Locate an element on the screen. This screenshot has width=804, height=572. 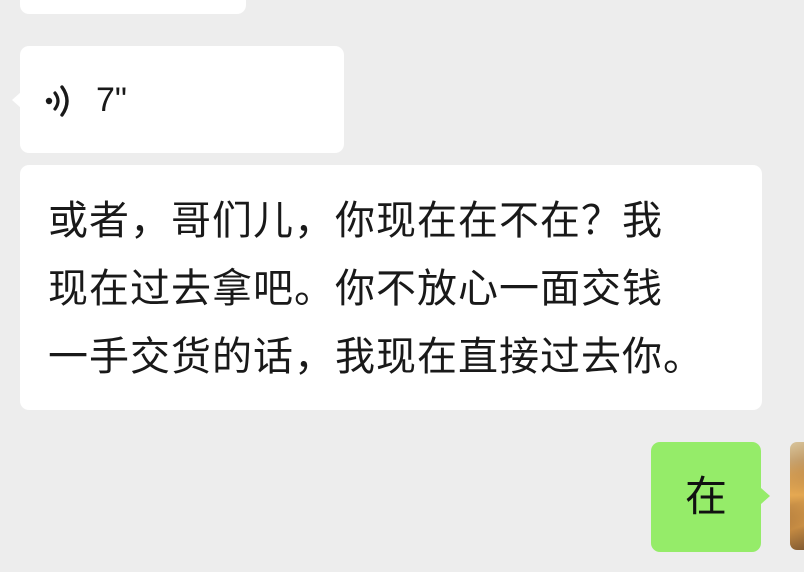
sent-message-text: 在 is located at coordinates (705, 496).